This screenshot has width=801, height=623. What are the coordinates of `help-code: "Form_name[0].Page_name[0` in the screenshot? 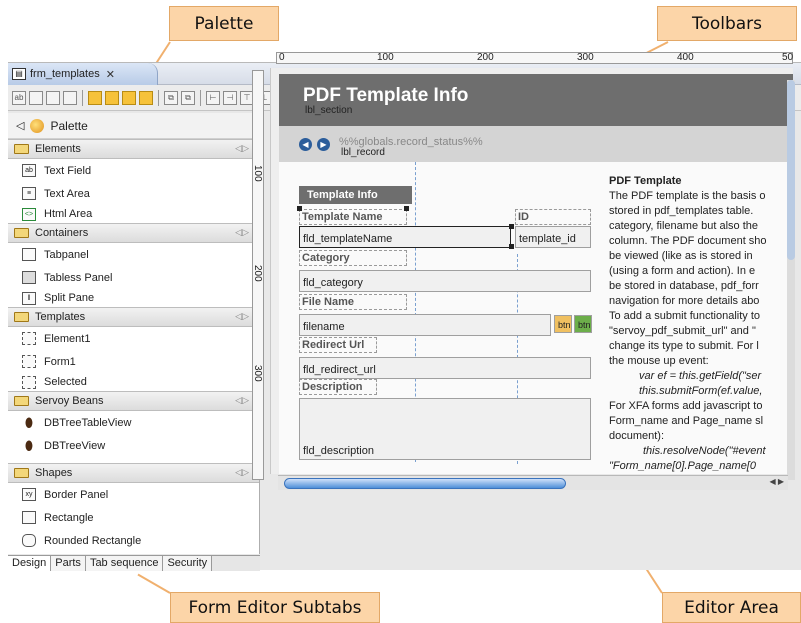 It's located at (682, 466).